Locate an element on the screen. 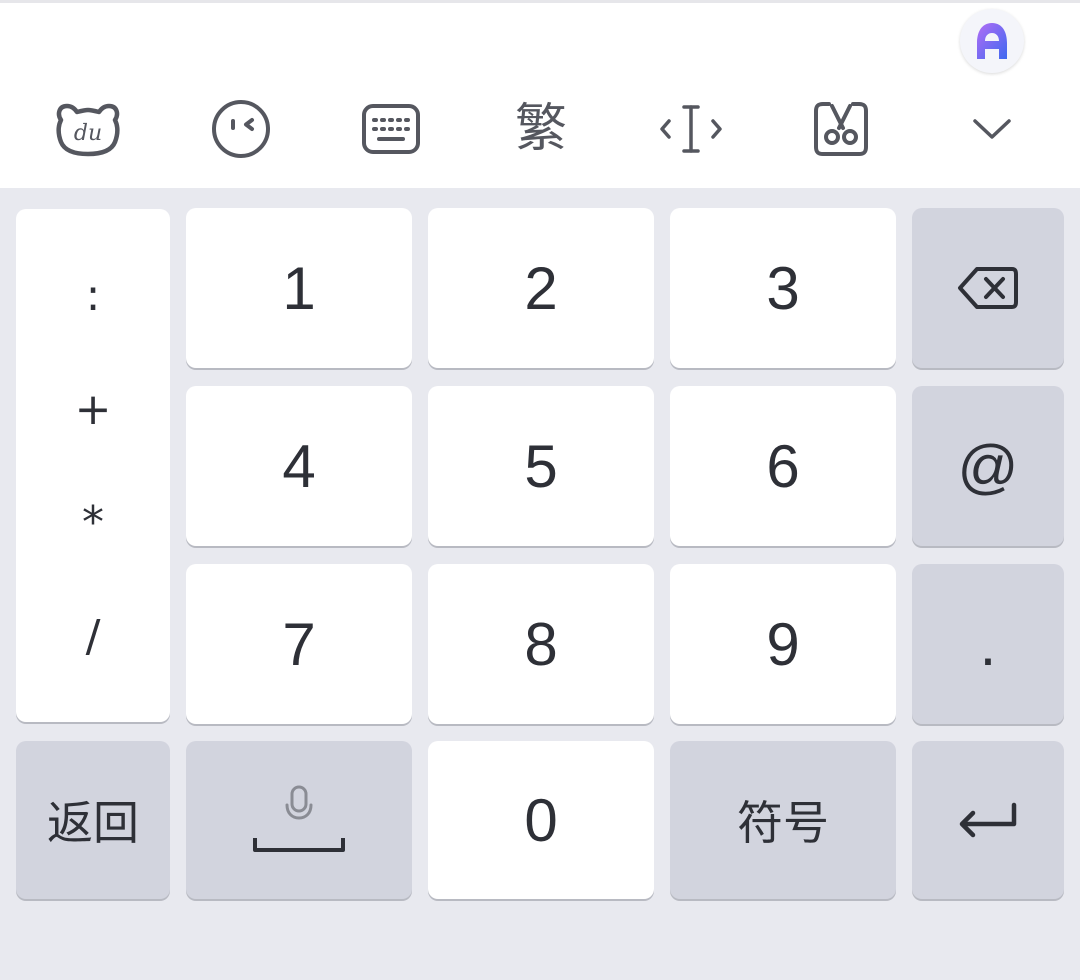  cursor-move-icon is located at coordinates (691, 129).